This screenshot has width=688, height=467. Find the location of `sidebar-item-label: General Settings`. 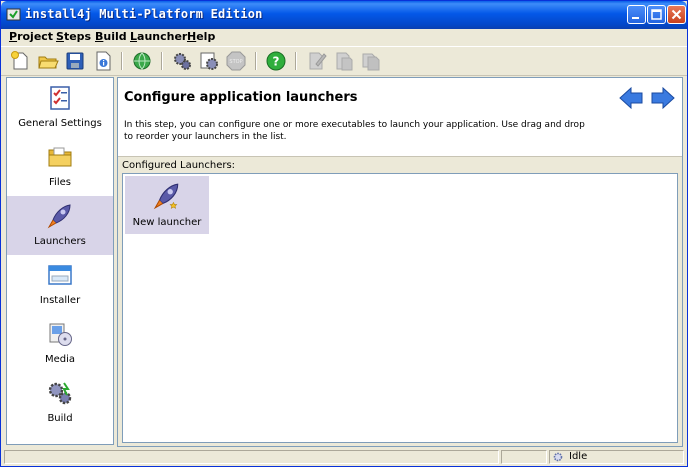

sidebar-item-label: General Settings is located at coordinates (60, 123).